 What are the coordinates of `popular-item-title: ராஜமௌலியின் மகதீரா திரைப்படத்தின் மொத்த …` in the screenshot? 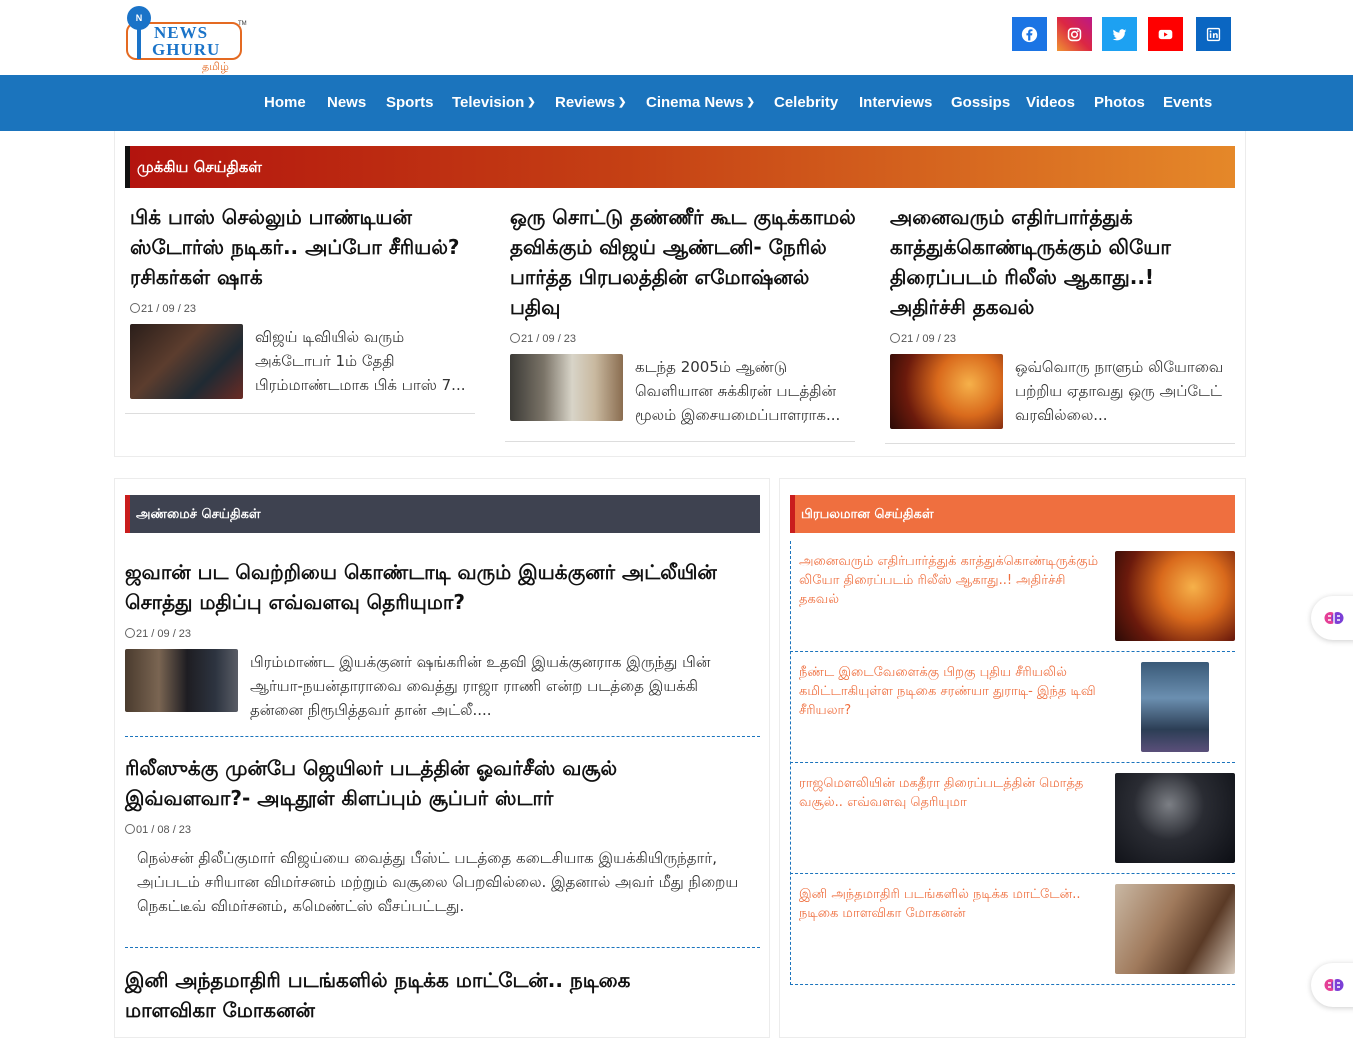 It's located at (951, 793).